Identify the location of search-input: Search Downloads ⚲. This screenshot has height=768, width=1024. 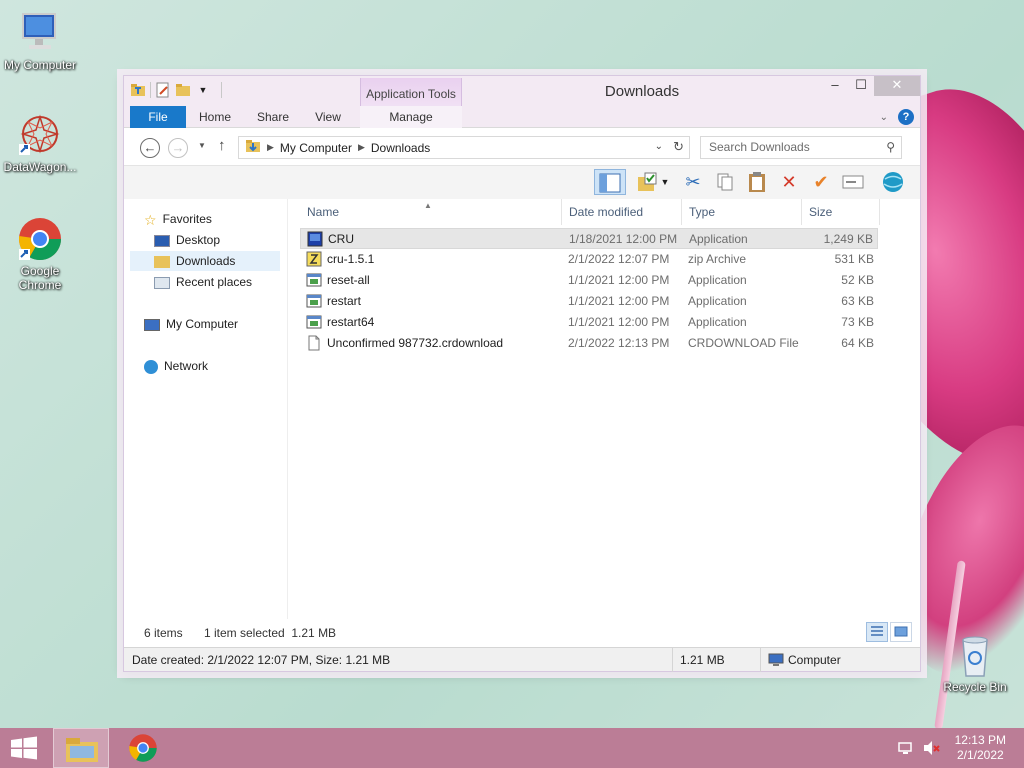
(801, 147).